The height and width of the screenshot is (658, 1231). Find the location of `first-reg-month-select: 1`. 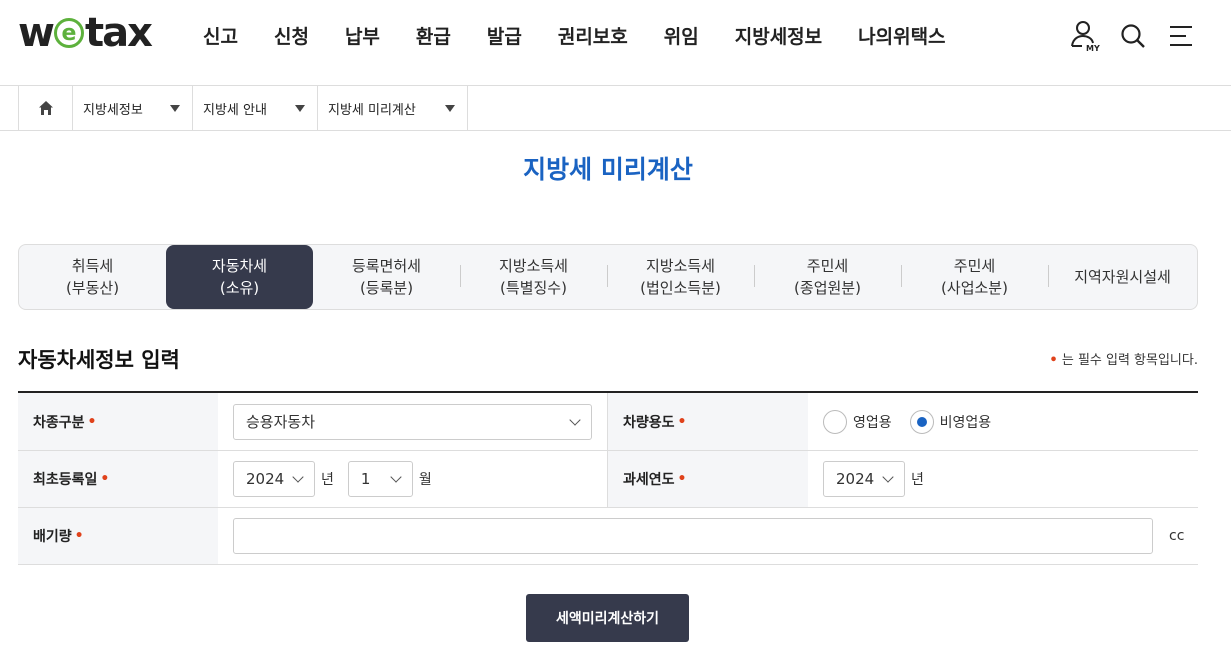

first-reg-month-select: 1 is located at coordinates (380, 479).